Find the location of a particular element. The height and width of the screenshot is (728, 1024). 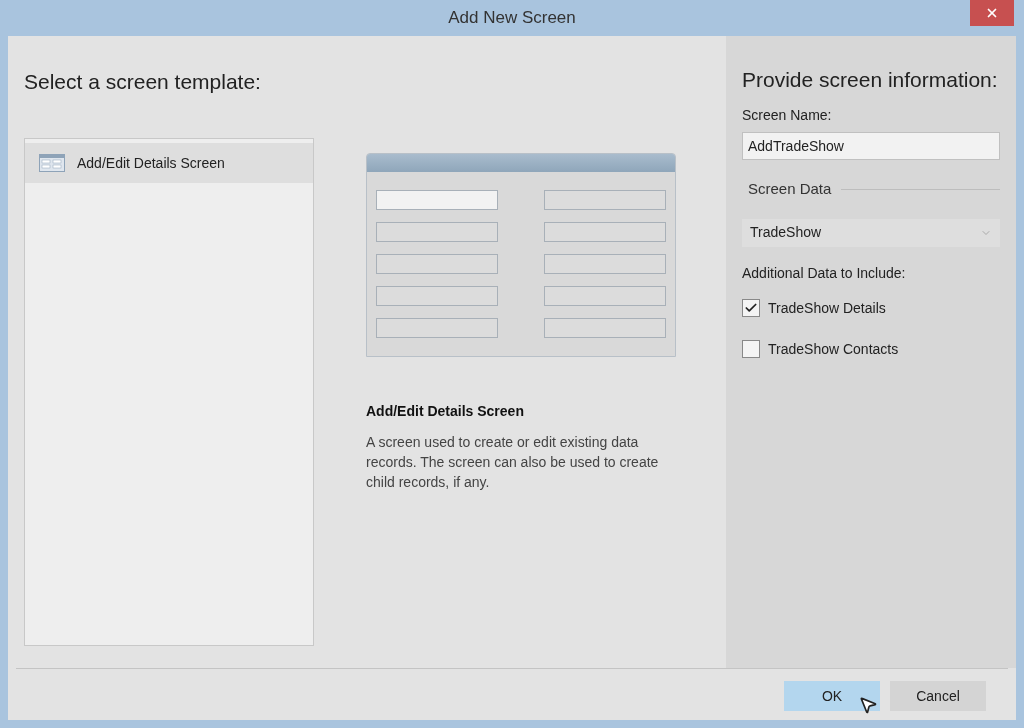

template-description: A screen used to create or edit existing data records. The screen can also be used to create child records, if any. is located at coordinates (513, 462).